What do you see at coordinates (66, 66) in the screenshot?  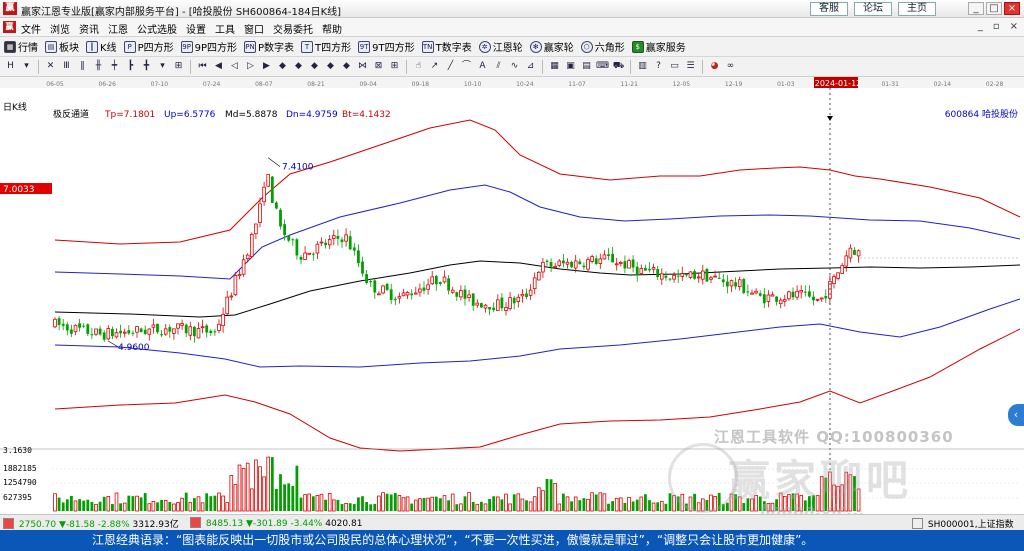 I see `kline-mode-icon: Ⅲ` at bounding box center [66, 66].